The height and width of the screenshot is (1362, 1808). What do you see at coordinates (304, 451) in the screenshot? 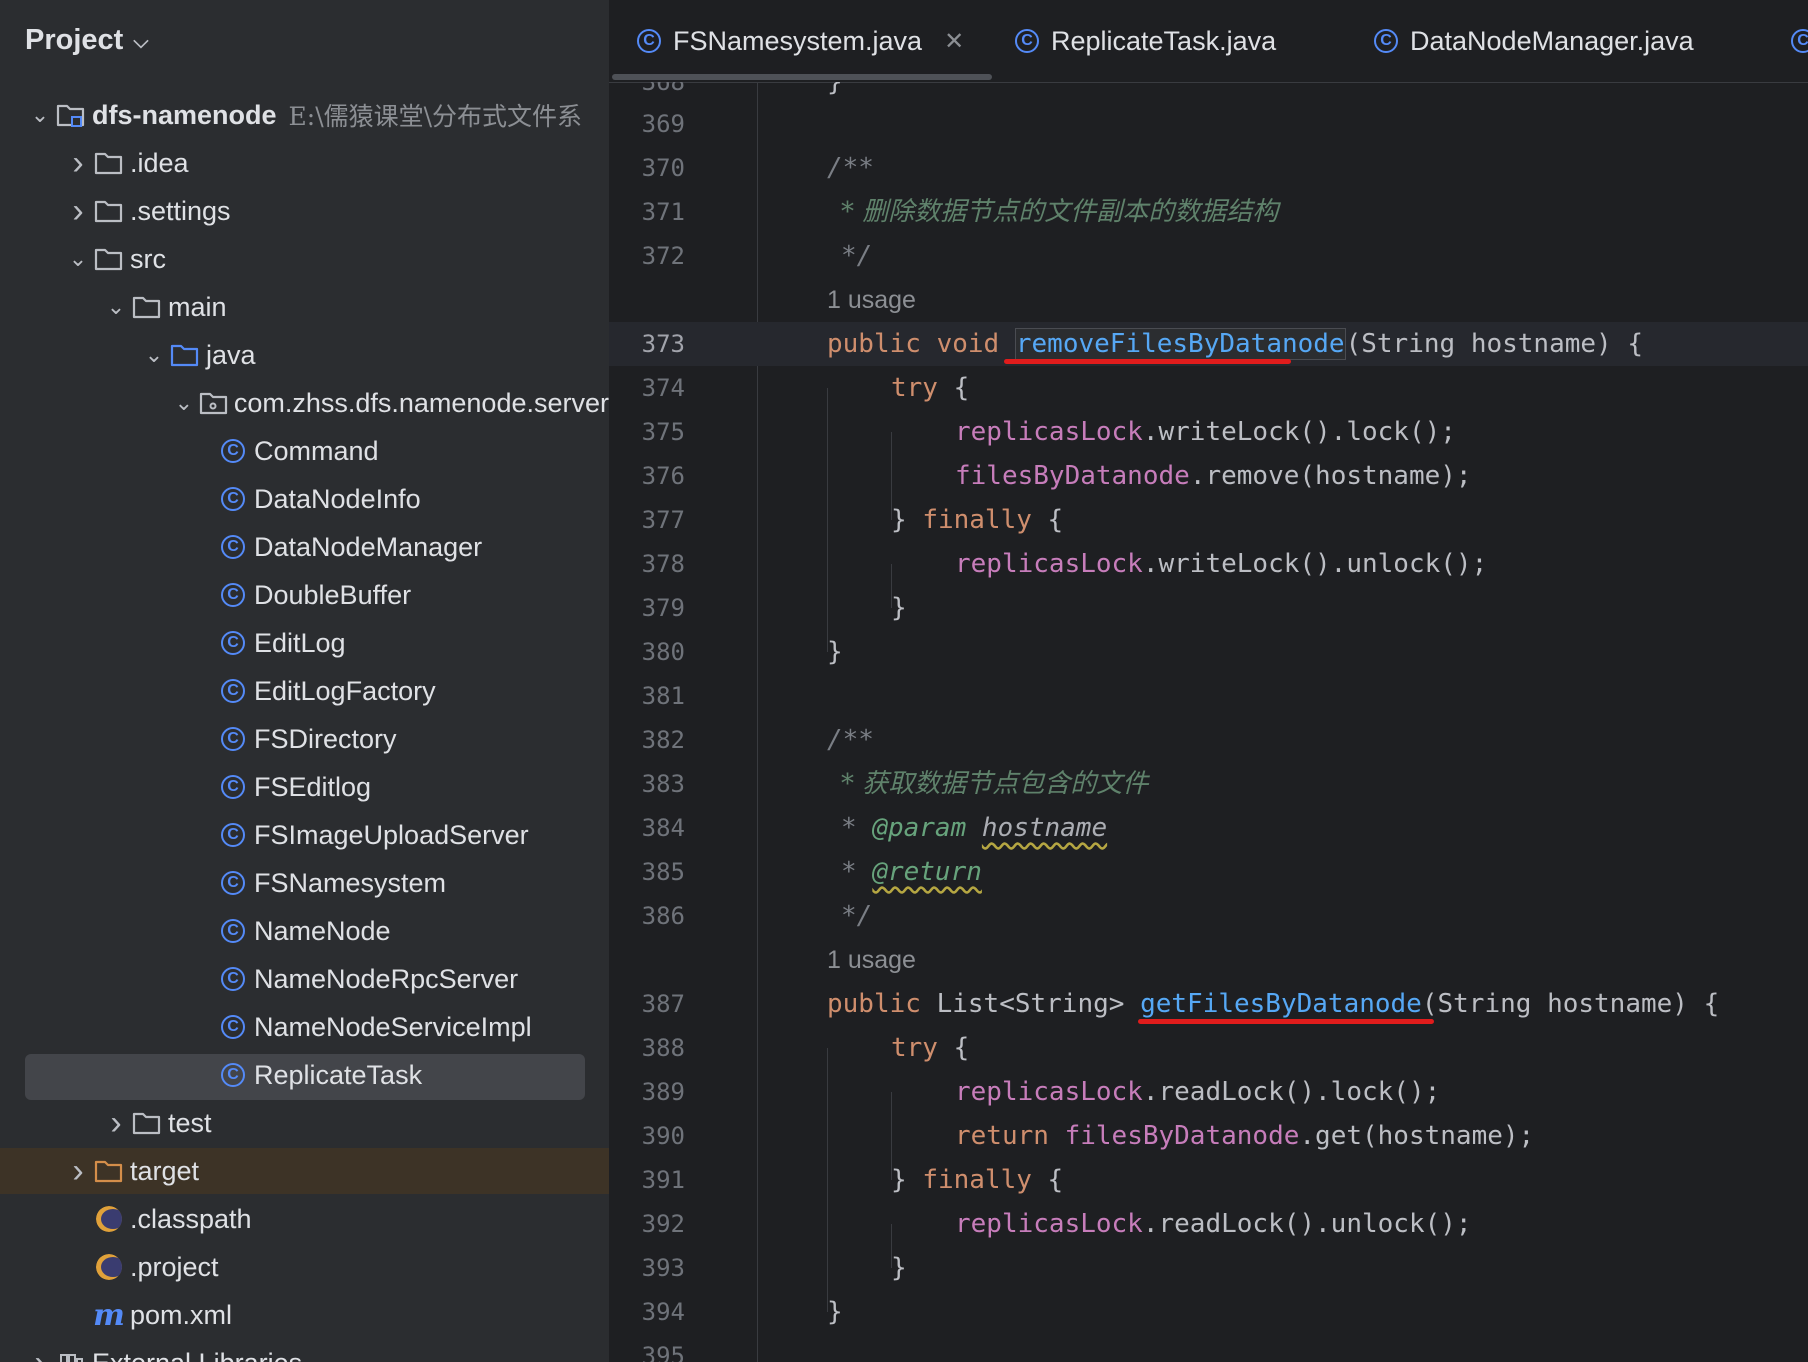
I see `tree-item-command: C Command` at bounding box center [304, 451].